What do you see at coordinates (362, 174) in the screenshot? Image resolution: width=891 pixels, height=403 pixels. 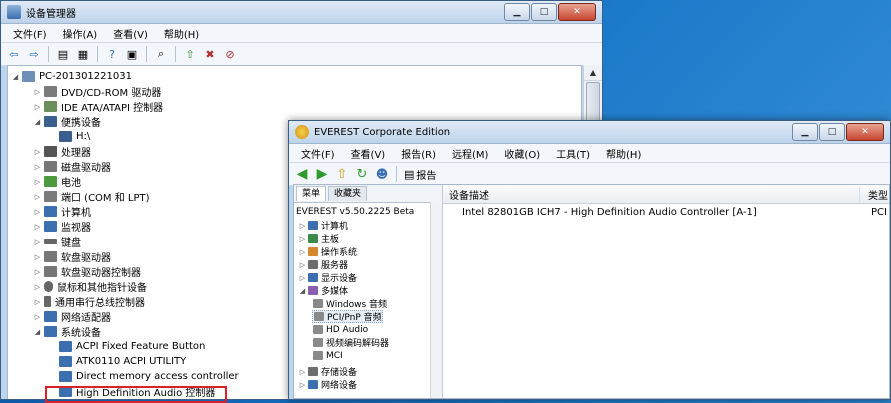 I see `refresh-button: ↻` at bounding box center [362, 174].